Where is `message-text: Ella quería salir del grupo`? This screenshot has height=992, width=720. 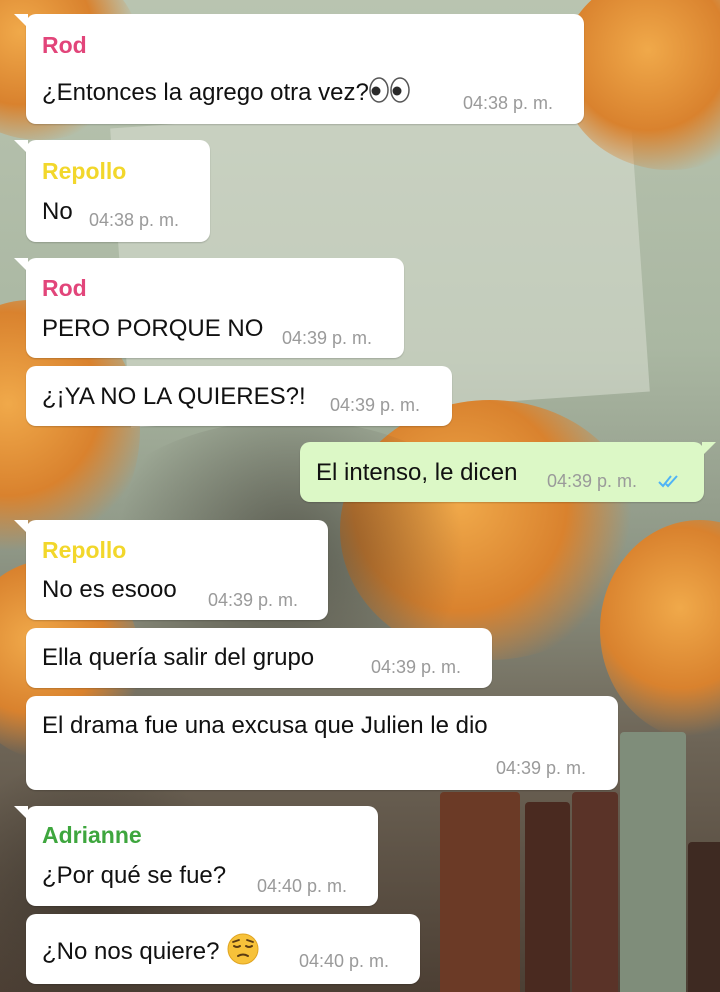
message-text: Ella quería salir del grupo is located at coordinates (178, 657).